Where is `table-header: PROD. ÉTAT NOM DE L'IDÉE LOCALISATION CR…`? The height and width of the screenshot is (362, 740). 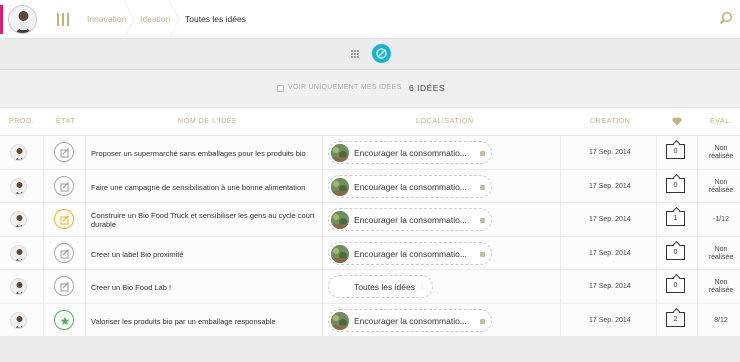 table-header: PROD. ÉTAT NOM DE L'IDÉE LOCALISATION CR… is located at coordinates (370, 121).